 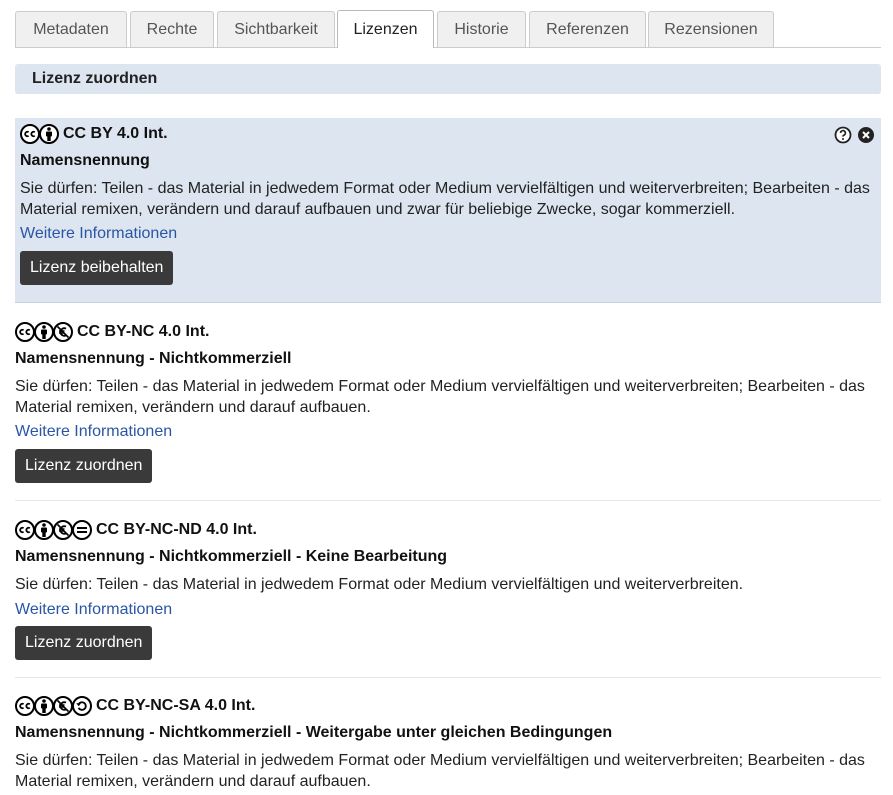 What do you see at coordinates (143, 331) in the screenshot?
I see `license-code: CC BY-NC 4.0 Int.` at bounding box center [143, 331].